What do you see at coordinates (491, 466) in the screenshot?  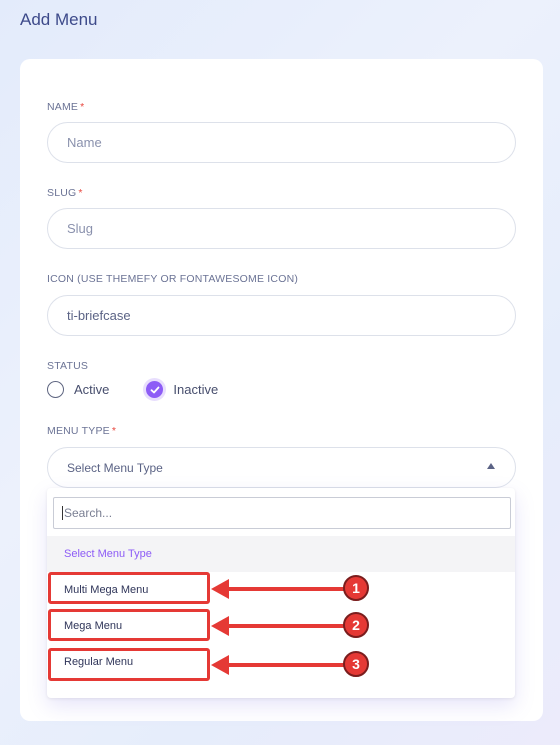 I see `caret-up-icon` at bounding box center [491, 466].